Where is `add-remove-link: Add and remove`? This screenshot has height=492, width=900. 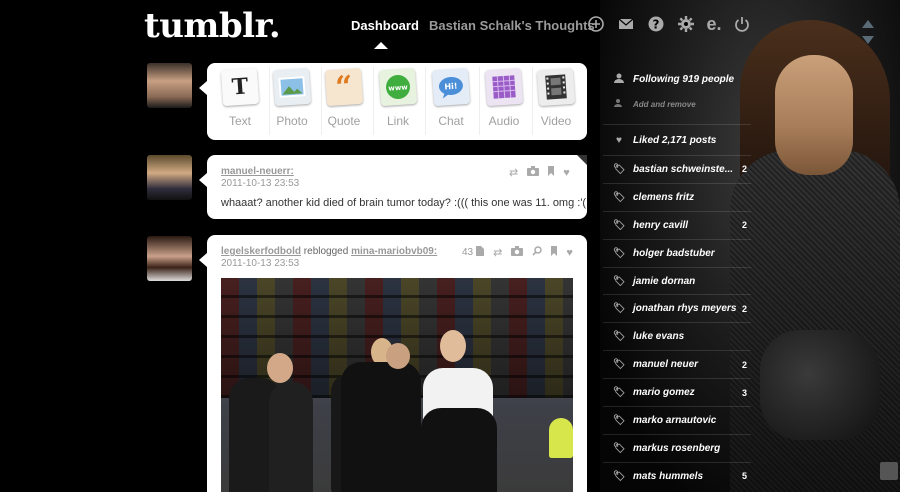 add-remove-link: Add and remove is located at coordinates (677, 104).